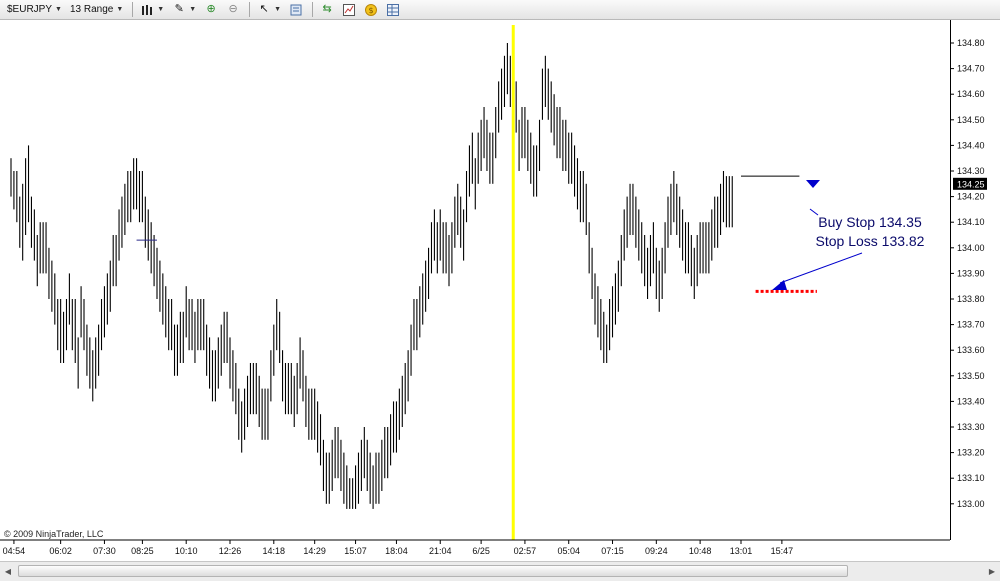 The image size is (1000, 581). What do you see at coordinates (971, 273) in the screenshot?
I see `price-tick-label: 133.90` at bounding box center [971, 273].